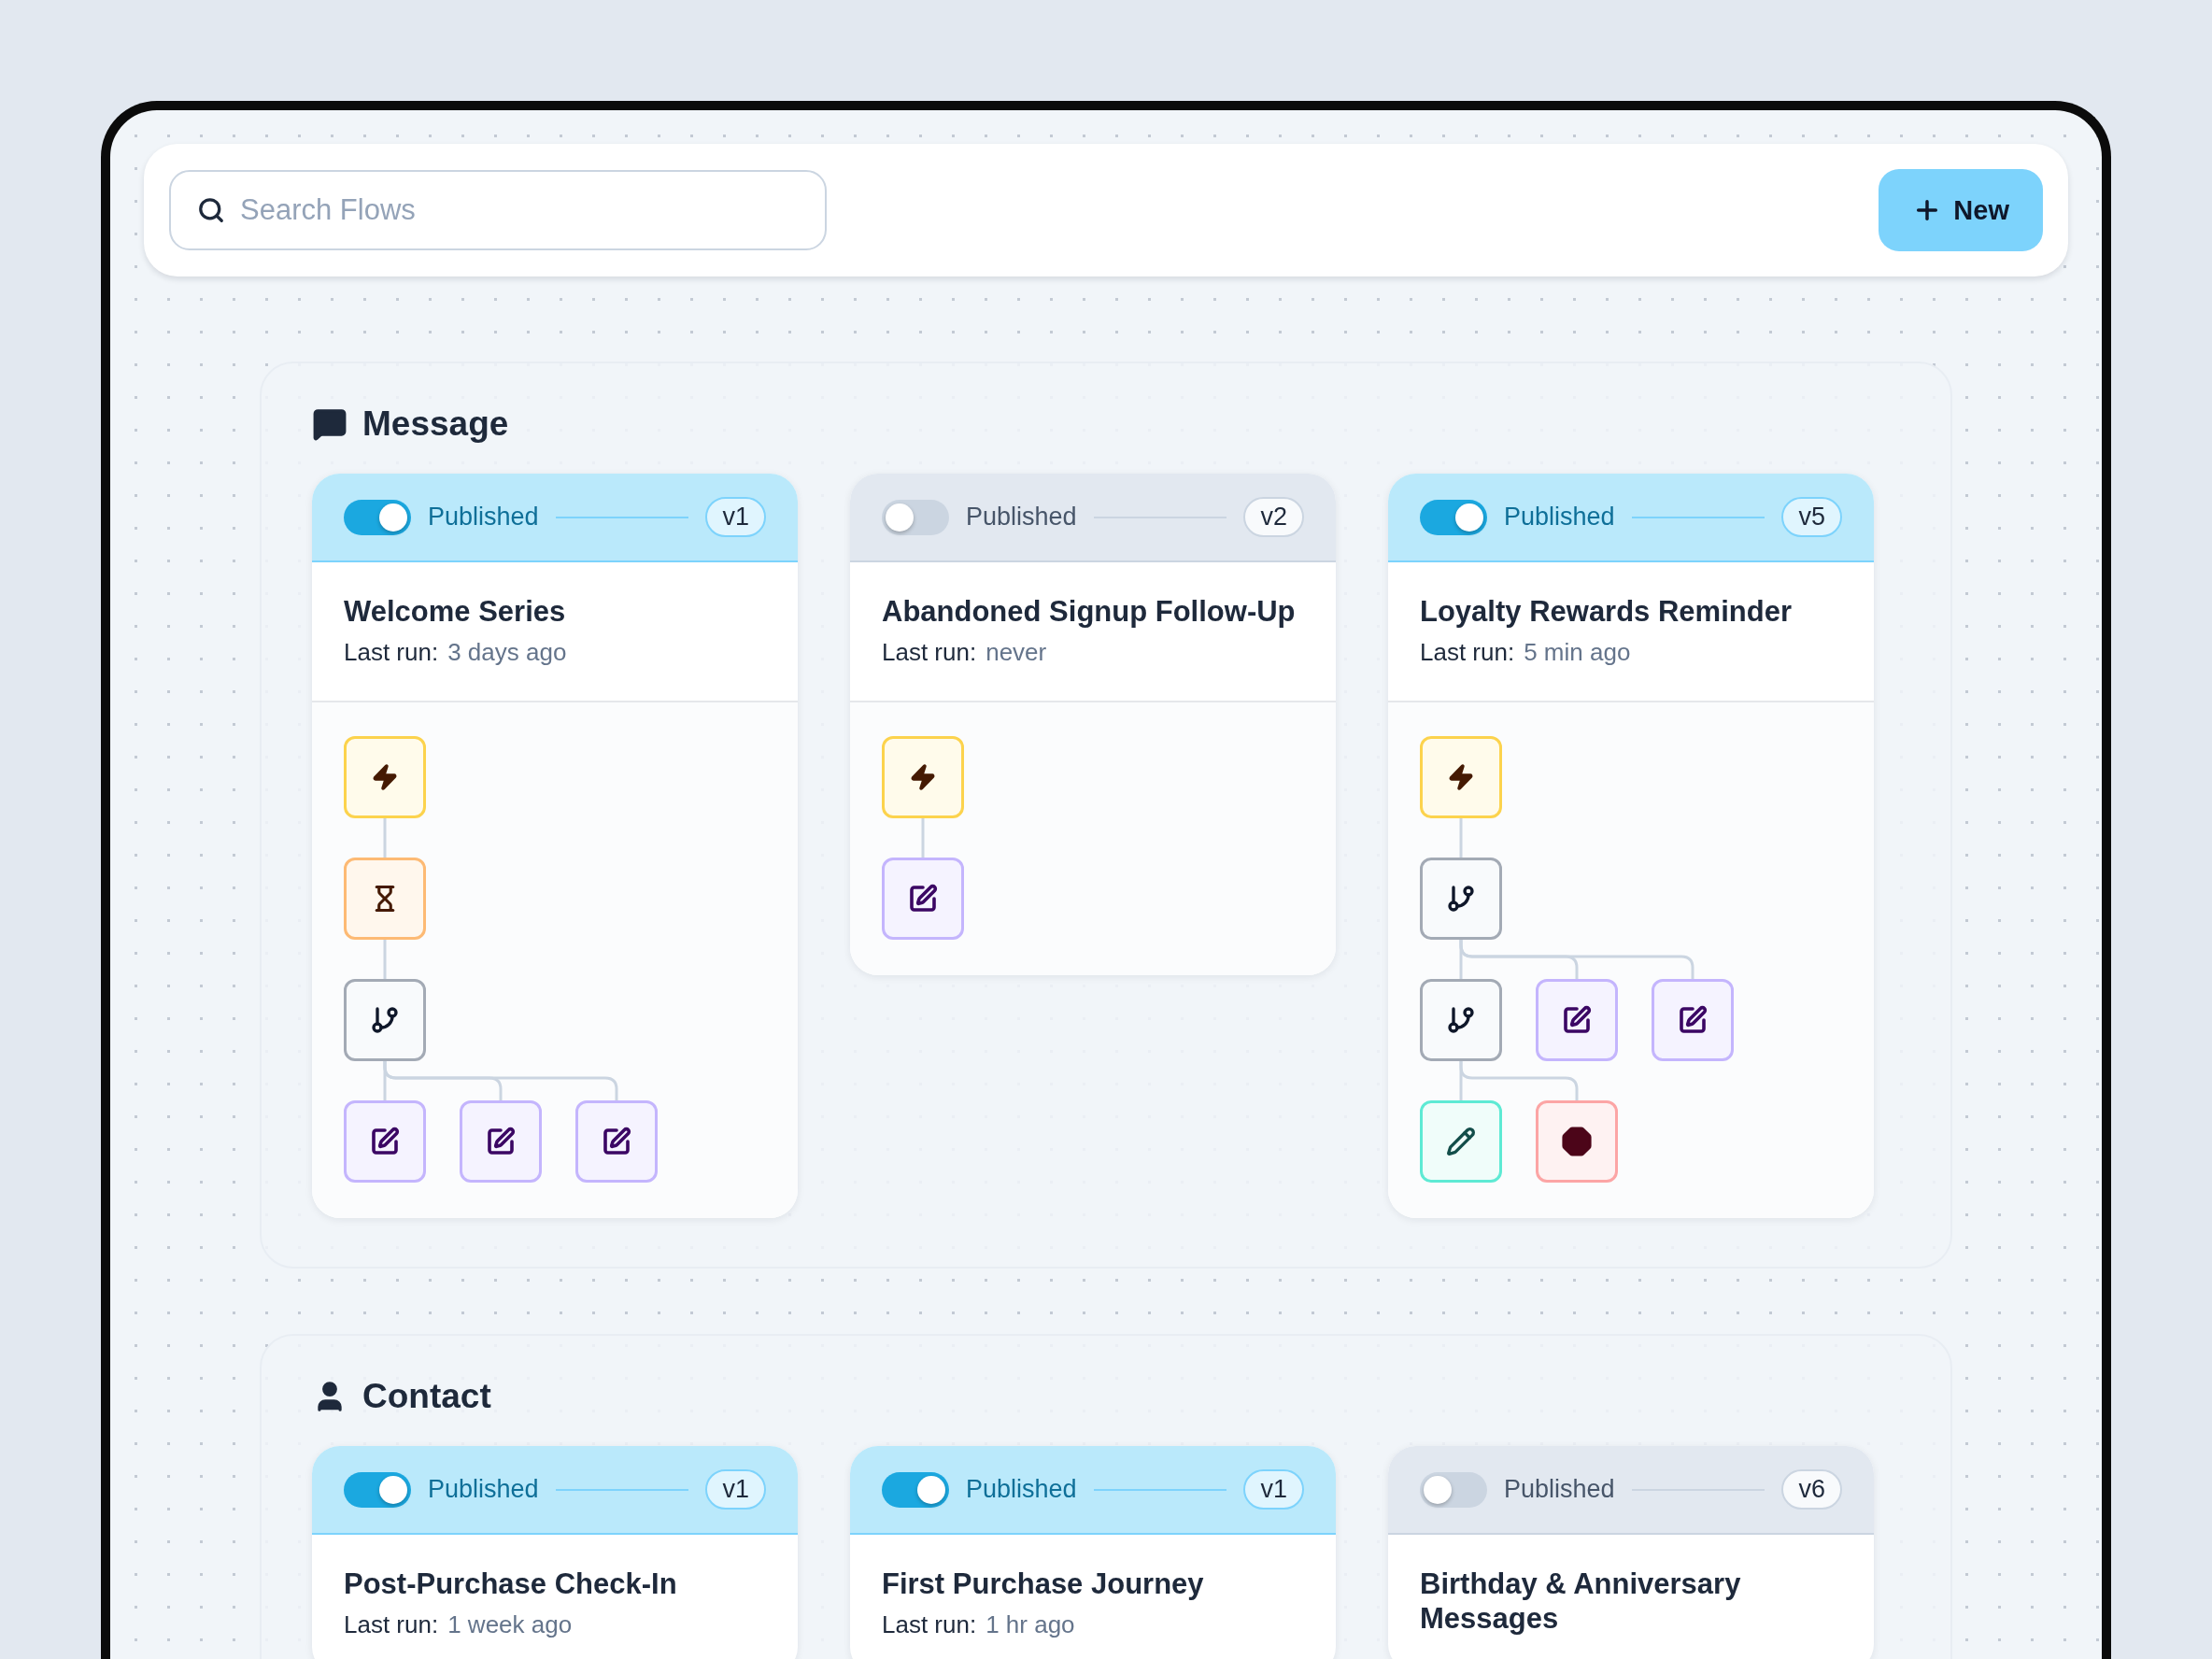 Image resolution: width=2212 pixels, height=1659 pixels. I want to click on flow-card: Published v1 Post-Purchase Check-In Last run: 1 week ago, so click(555, 1552).